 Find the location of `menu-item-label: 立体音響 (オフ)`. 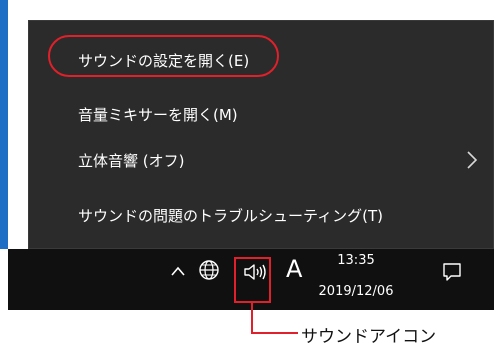

menu-item-label: 立体音響 (オフ) is located at coordinates (131, 160).